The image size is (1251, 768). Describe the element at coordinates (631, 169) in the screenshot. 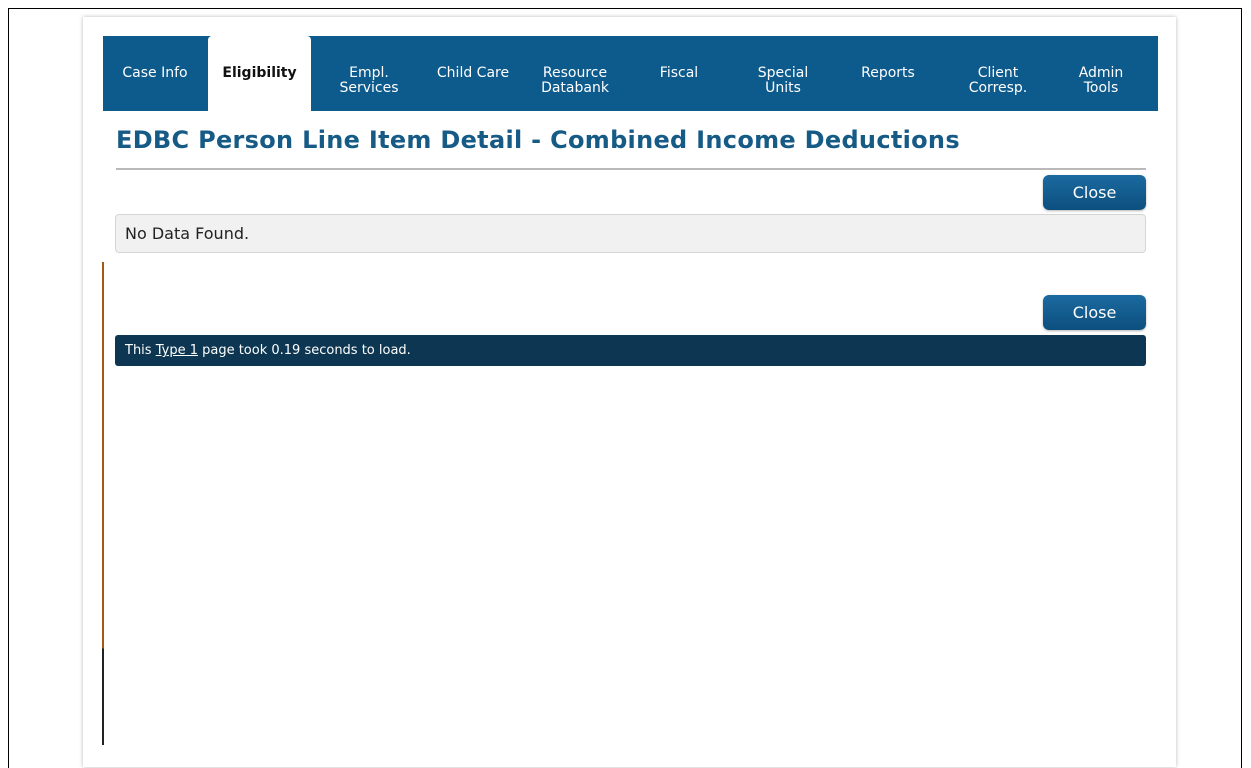

I see `title-divider` at that location.